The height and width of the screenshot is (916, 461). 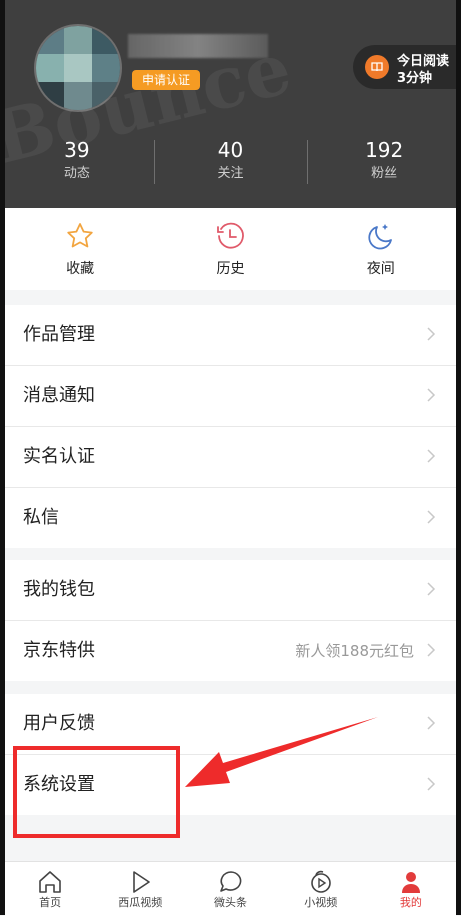 I want to click on stat-following: 40 关注, so click(x=230, y=166).